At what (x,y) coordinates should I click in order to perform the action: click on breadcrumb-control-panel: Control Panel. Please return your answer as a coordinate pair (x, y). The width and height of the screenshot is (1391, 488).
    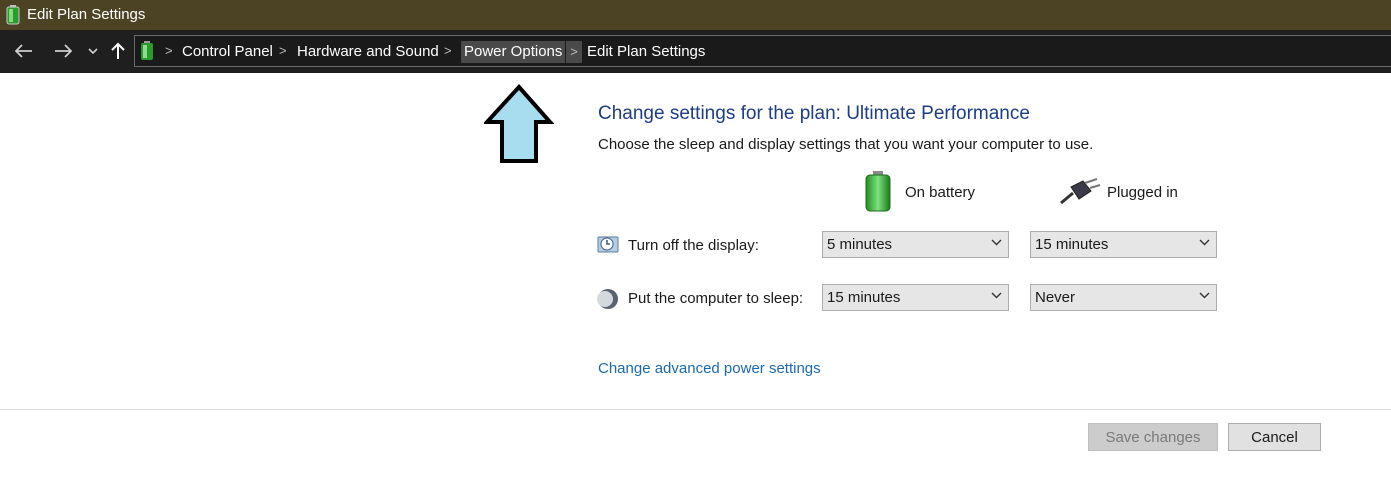
    Looking at the image, I should click on (227, 52).